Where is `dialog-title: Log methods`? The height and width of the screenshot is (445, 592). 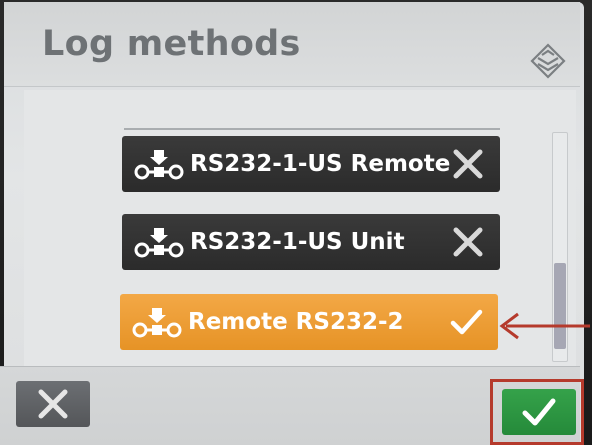 dialog-title: Log methods is located at coordinates (171, 44).